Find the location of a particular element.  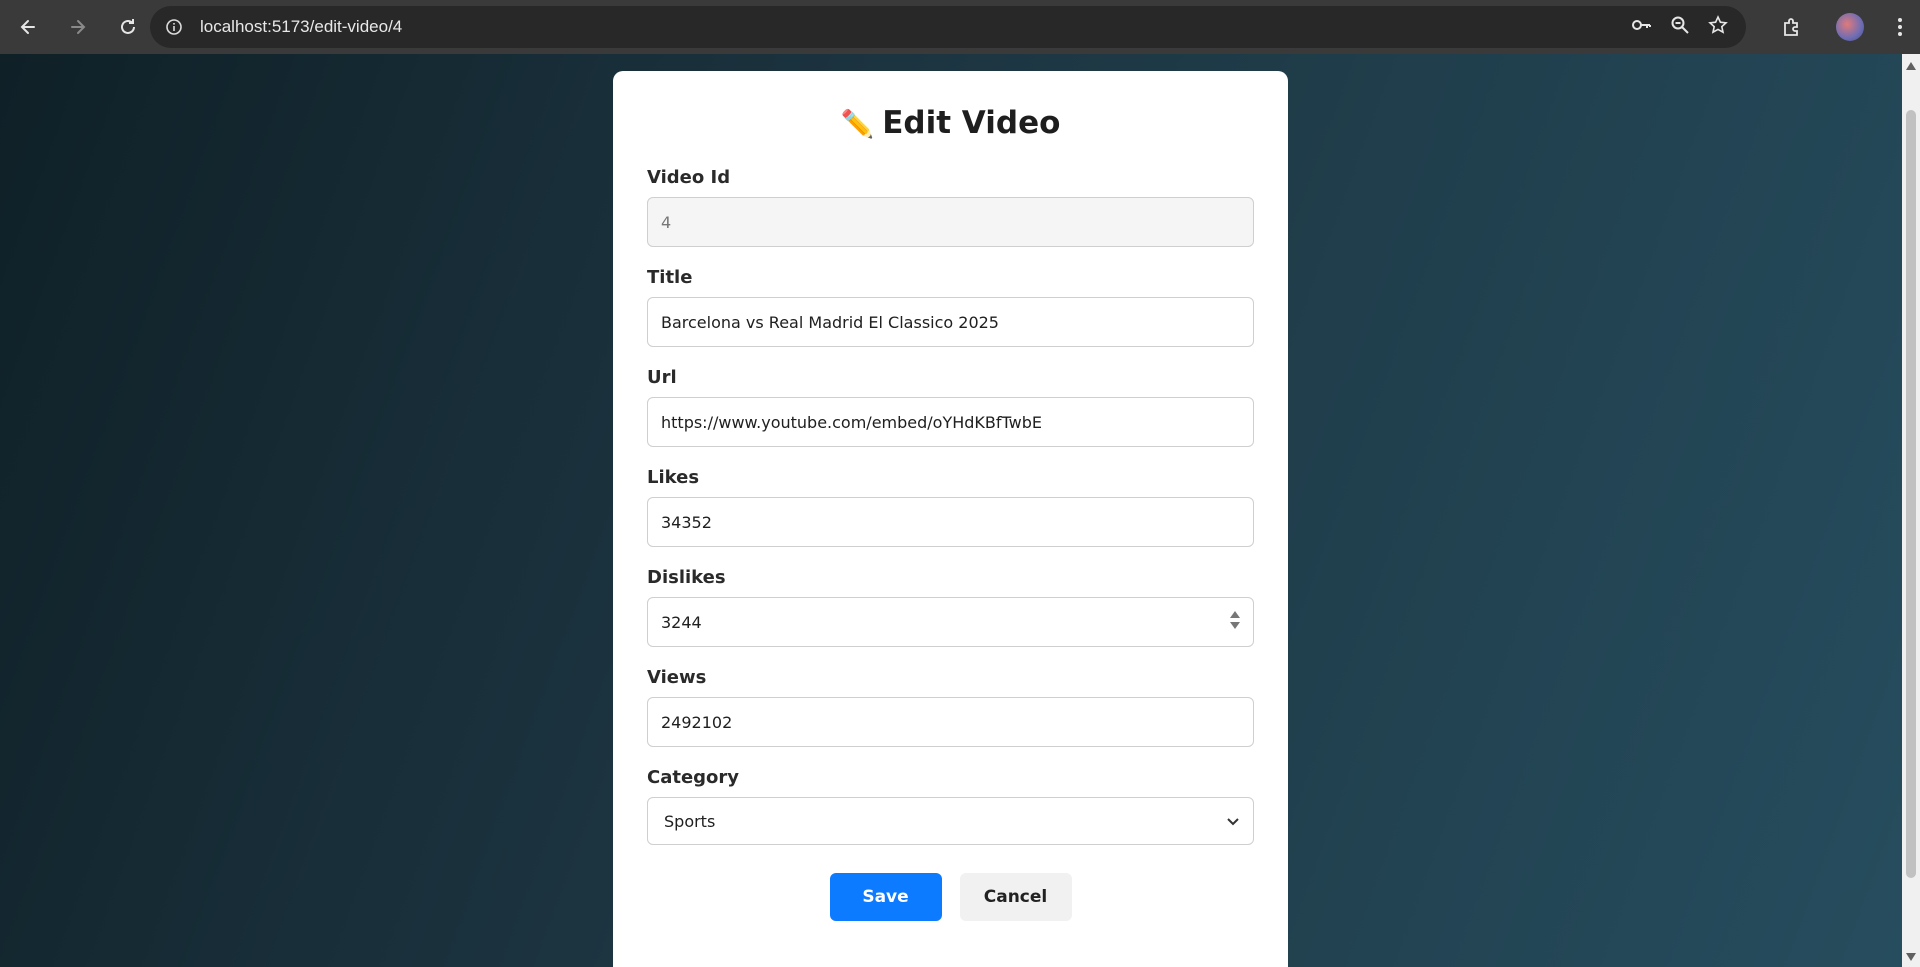

scrollbar-thumb is located at coordinates (1911, 494).